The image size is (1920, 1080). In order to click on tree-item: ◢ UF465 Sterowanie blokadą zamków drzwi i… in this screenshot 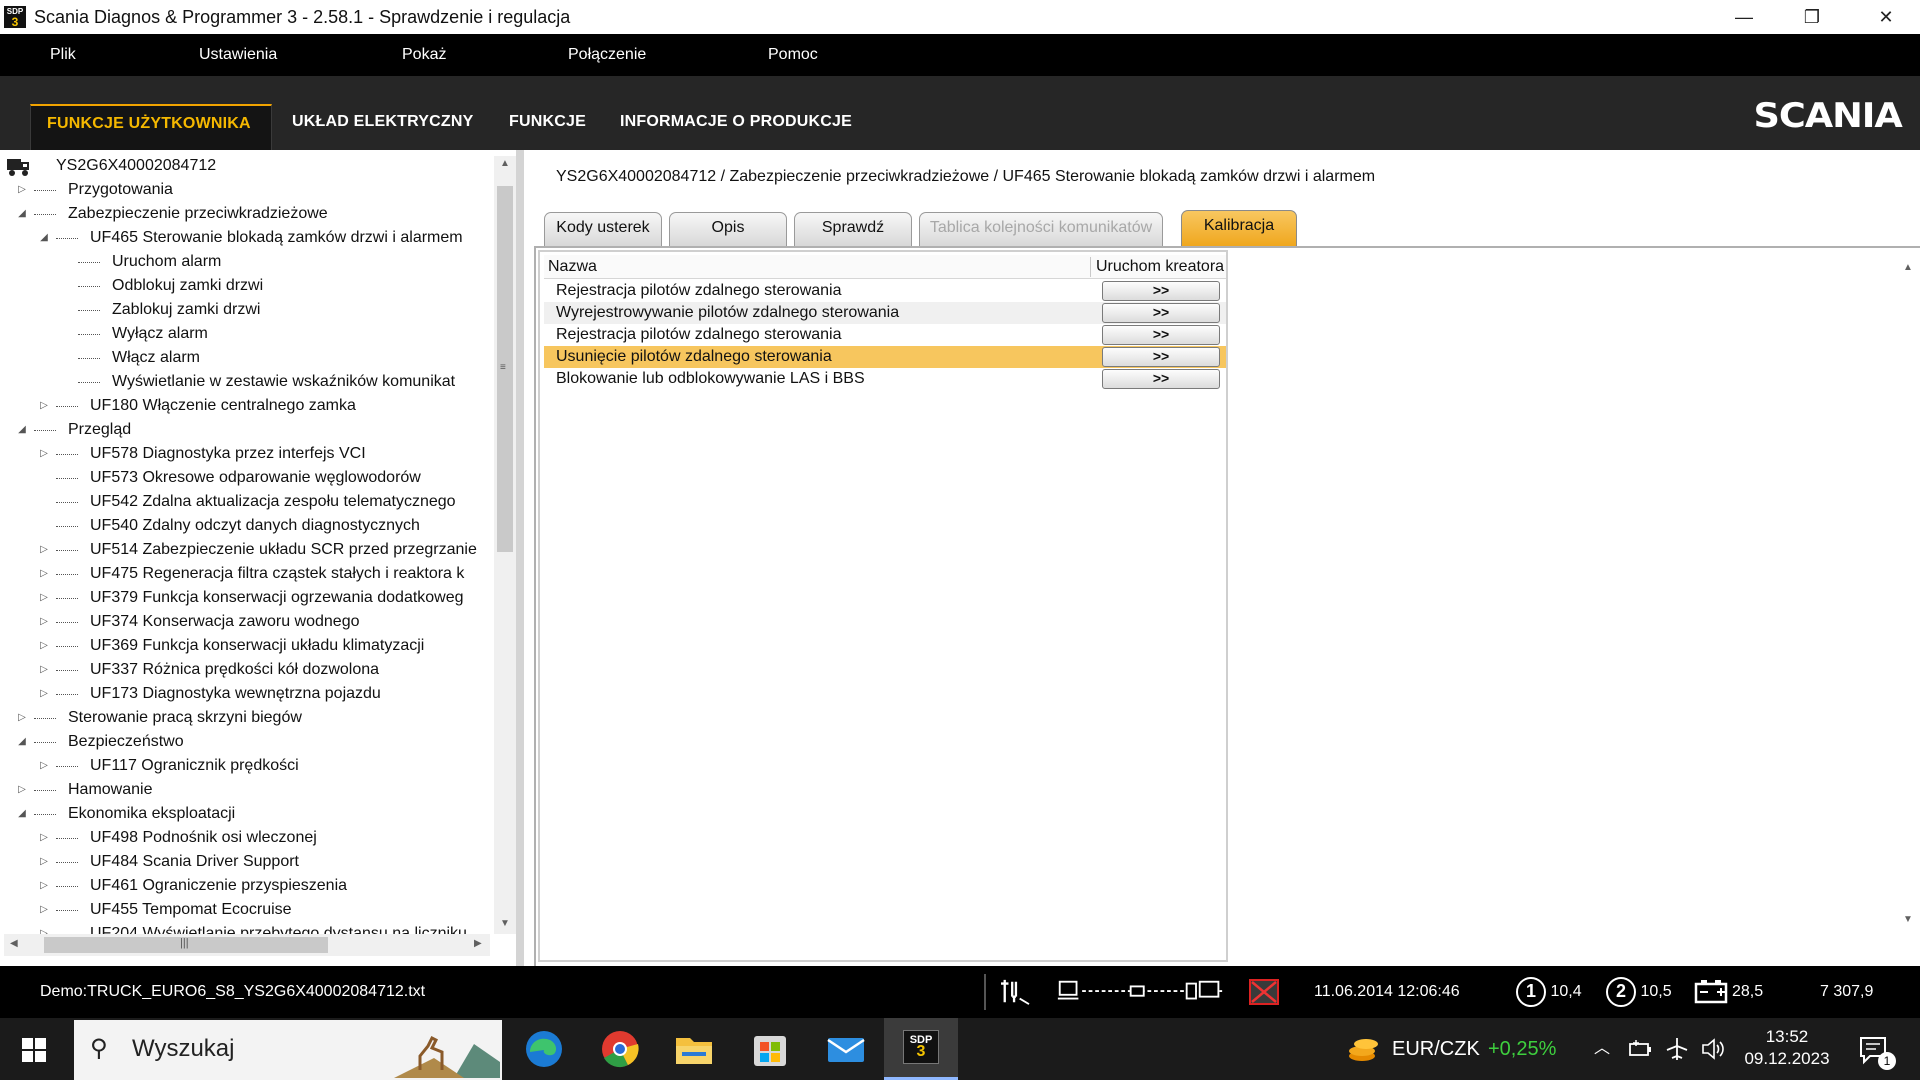, I will do `click(245, 238)`.